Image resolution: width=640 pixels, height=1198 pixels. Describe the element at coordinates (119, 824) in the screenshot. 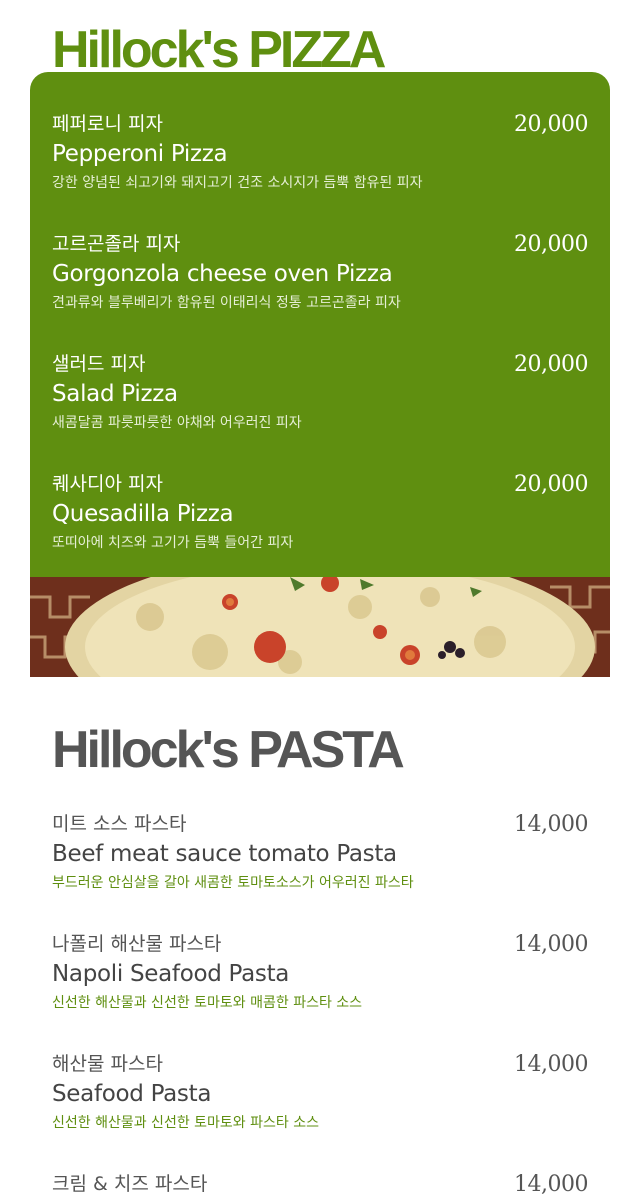

I see `item-name-korean: 미트 소스 파스타` at that location.